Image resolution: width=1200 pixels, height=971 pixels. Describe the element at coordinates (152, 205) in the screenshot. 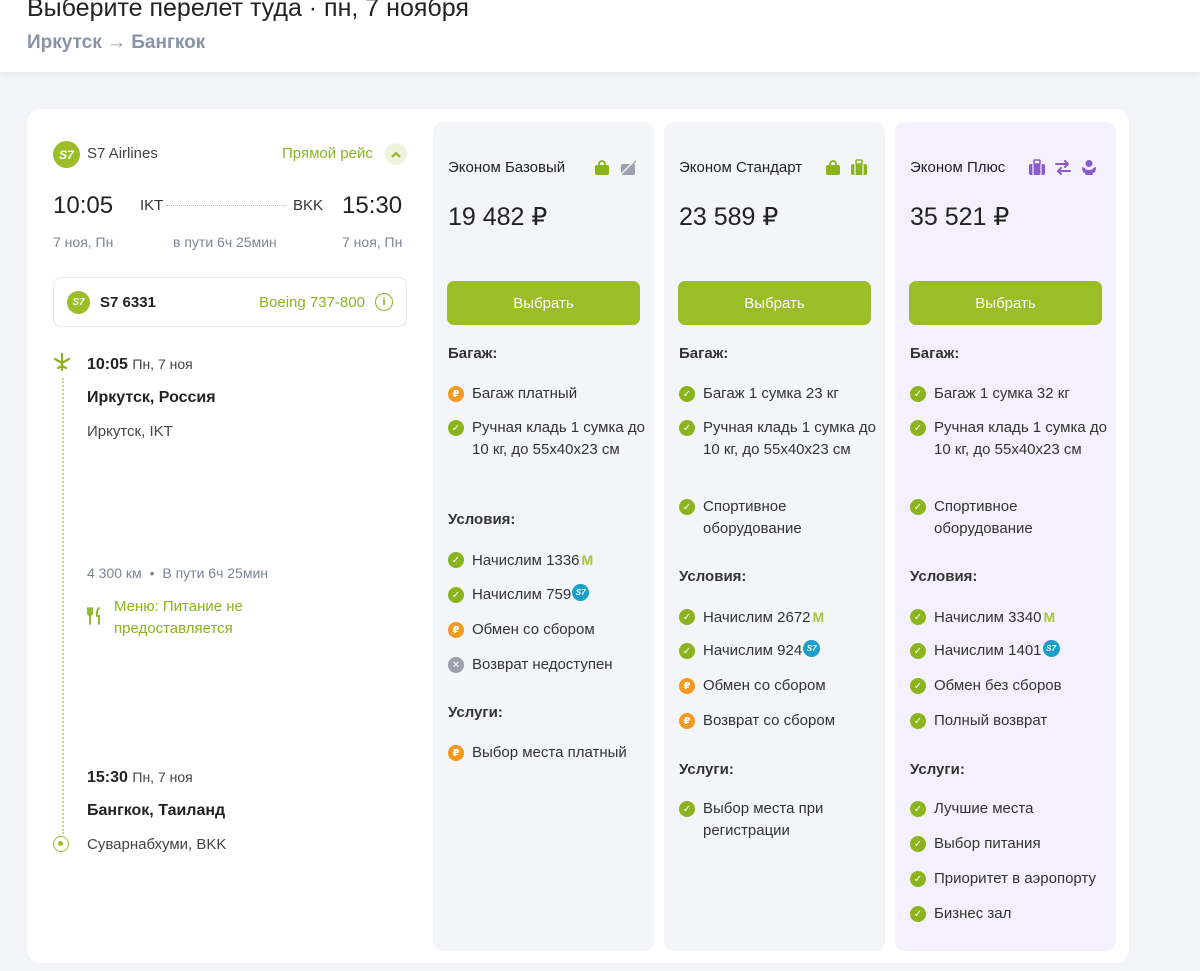

I see `departure-code: IKT` at that location.